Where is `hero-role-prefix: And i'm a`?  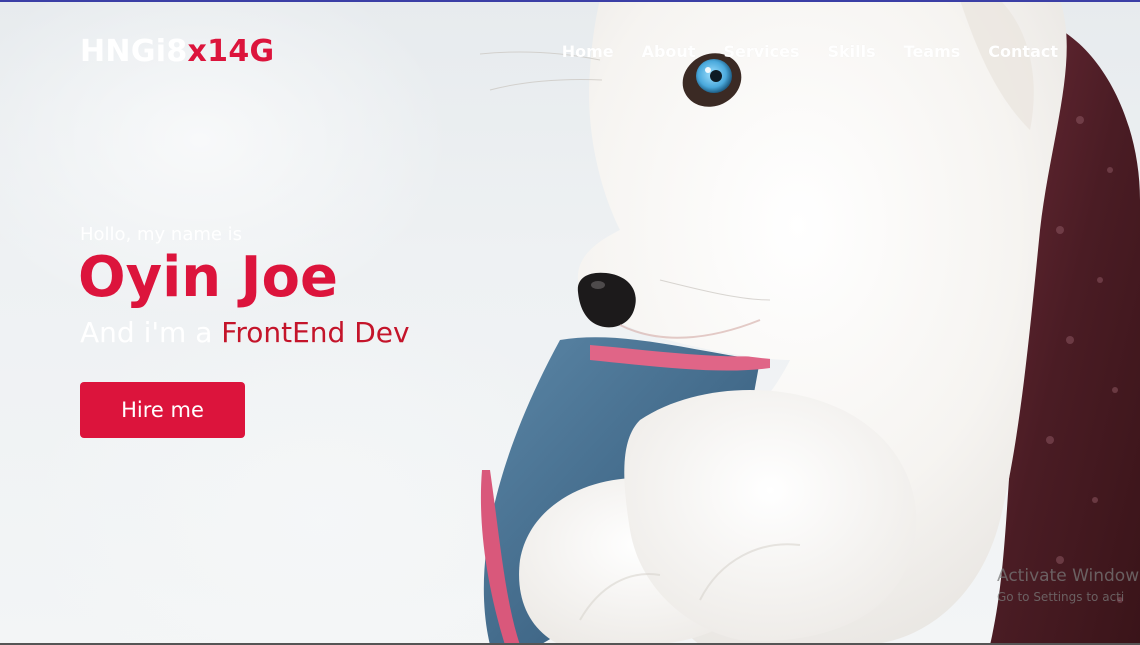 hero-role-prefix: And i'm a is located at coordinates (151, 332).